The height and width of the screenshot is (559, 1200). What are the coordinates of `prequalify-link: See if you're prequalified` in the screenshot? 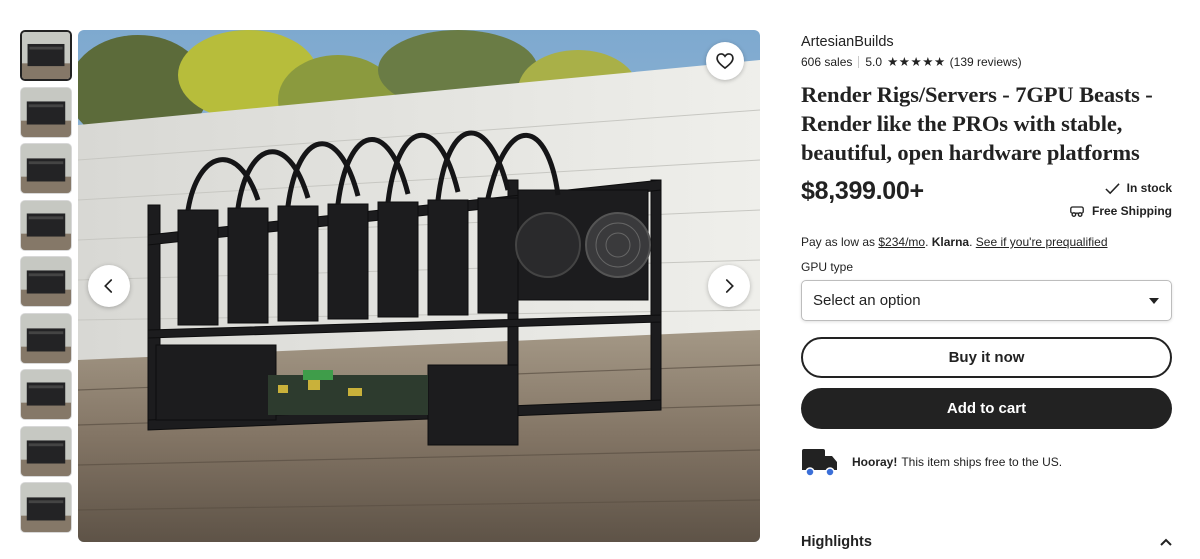 It's located at (1042, 242).